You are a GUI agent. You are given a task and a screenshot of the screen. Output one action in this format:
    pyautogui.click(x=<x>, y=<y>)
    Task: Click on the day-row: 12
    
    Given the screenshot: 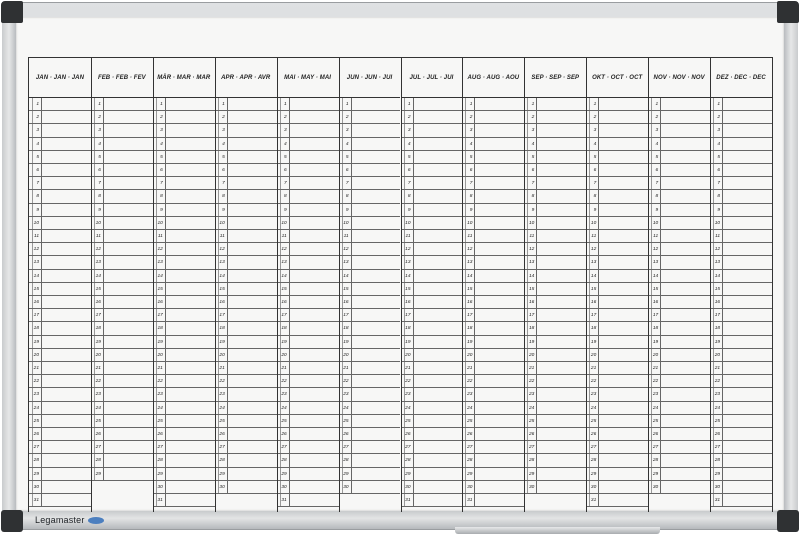 What is the action you would take?
    pyautogui.click(x=493, y=250)
    